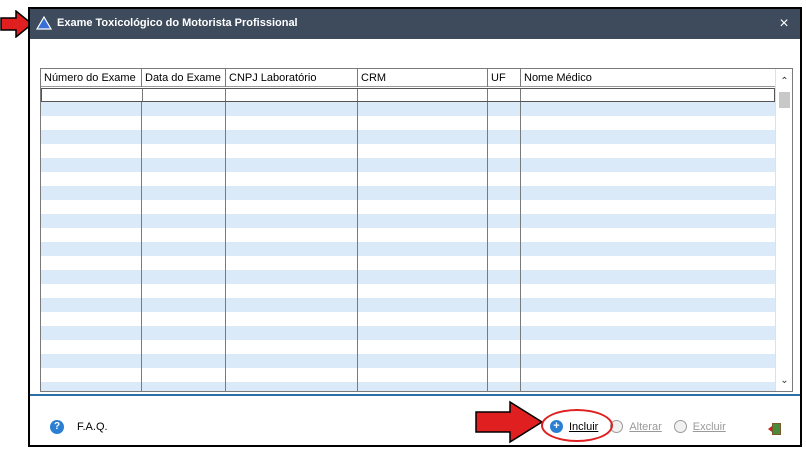 This screenshot has width=806, height=450. I want to click on column-header-numero-exame: Número do Exame, so click(91, 78).